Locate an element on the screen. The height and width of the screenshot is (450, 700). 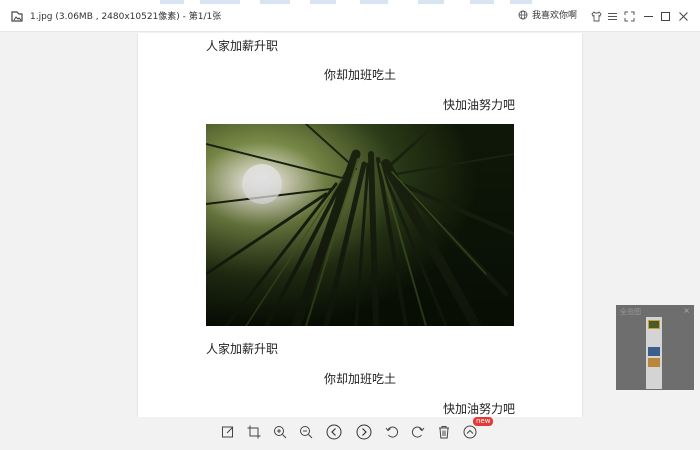
minimize-icon is located at coordinates (648, 16).